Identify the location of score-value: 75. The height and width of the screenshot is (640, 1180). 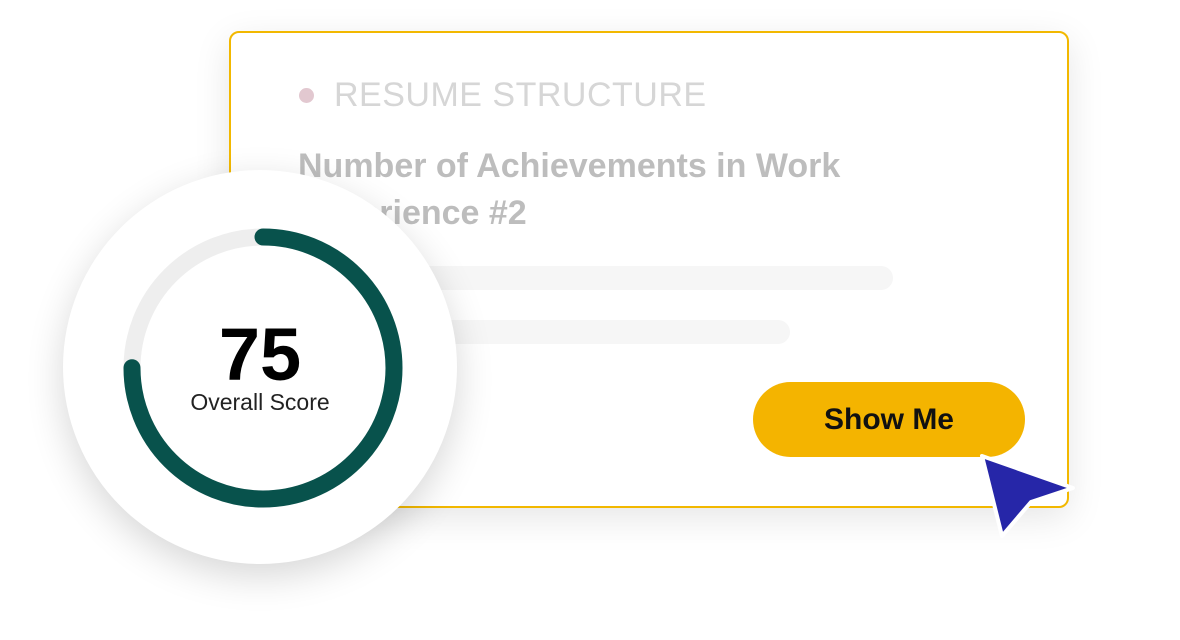
(260, 354).